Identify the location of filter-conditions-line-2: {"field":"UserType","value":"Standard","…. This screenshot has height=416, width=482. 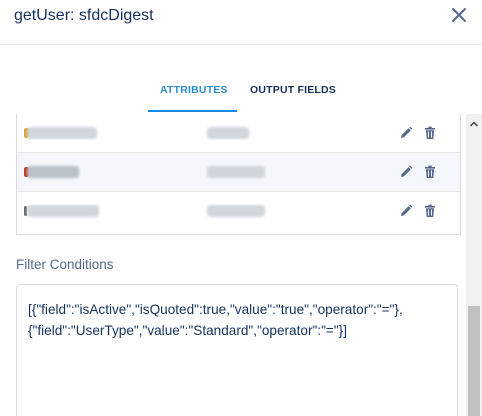
(187, 330).